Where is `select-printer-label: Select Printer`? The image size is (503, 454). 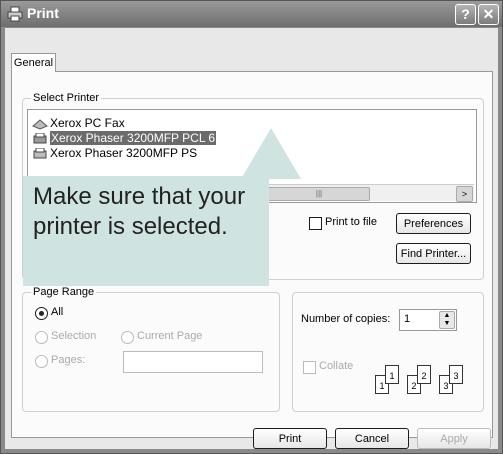 select-printer-label: Select Printer is located at coordinates (66, 98).